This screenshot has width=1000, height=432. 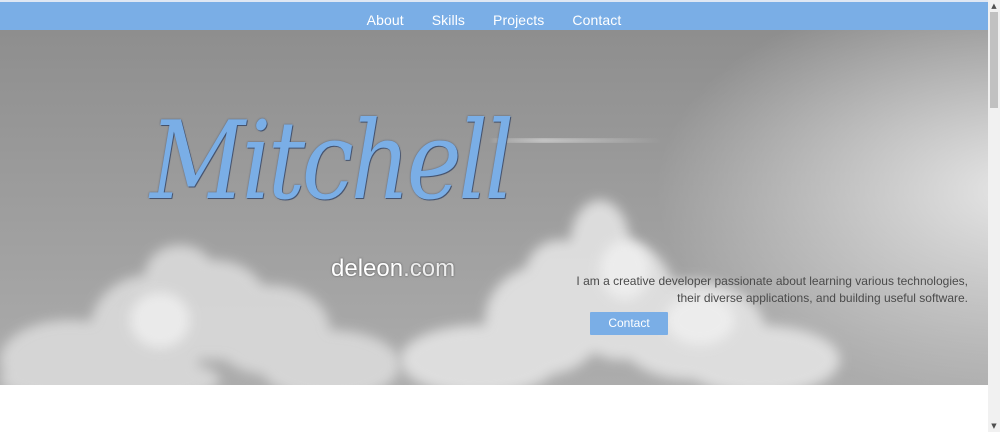 I want to click on logo-domain-name: deleon, so click(x=367, y=268).